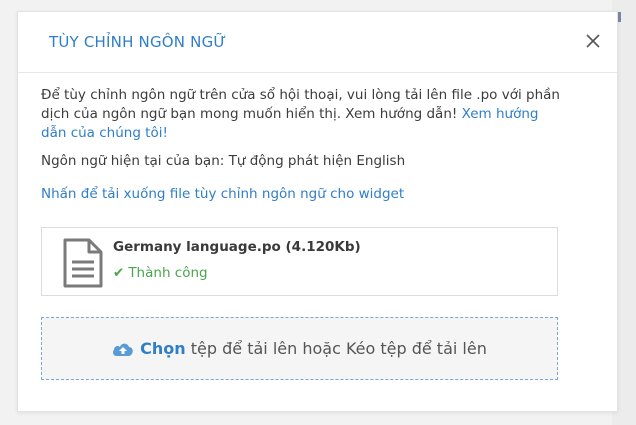 This screenshot has width=636, height=425. What do you see at coordinates (83, 263) in the screenshot?
I see `document-icon` at bounding box center [83, 263].